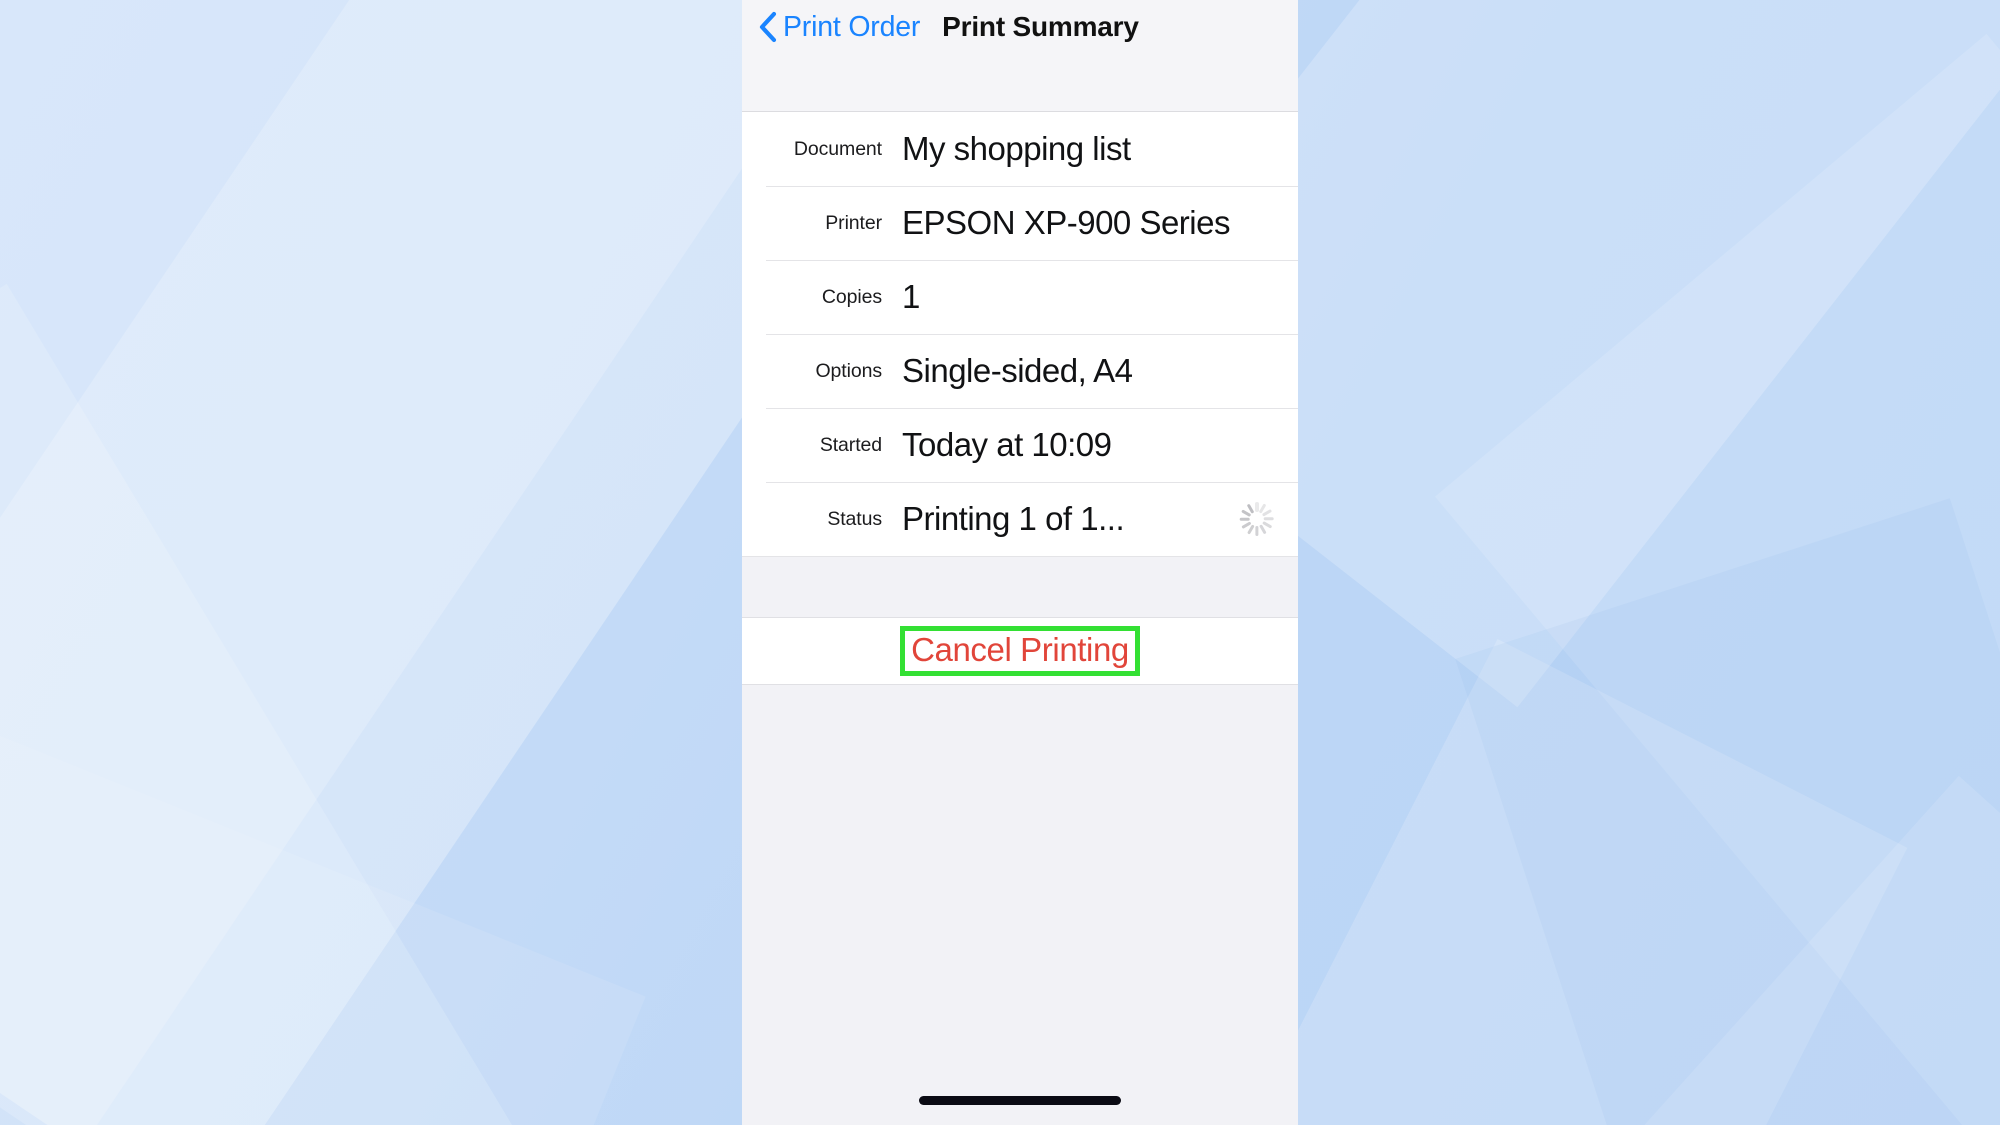  I want to click on row-value: EPSON XP-900 Series, so click(1066, 222).